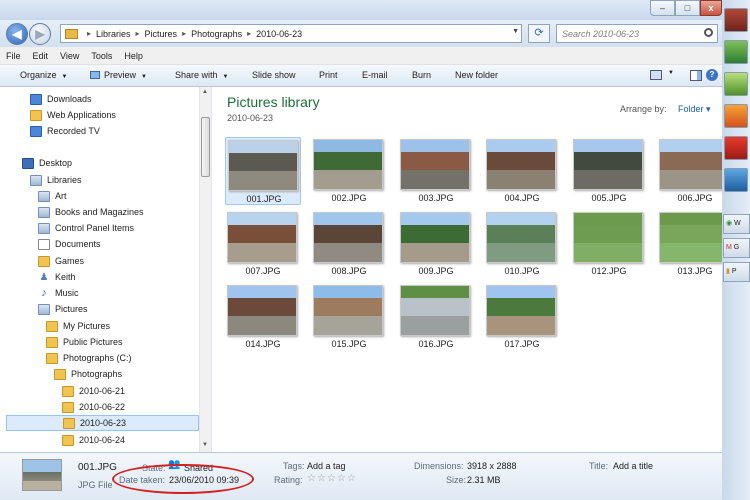 The height and width of the screenshot is (500, 750). Describe the element at coordinates (58, 293) in the screenshot. I see `tree-item: ♪ Music` at that location.